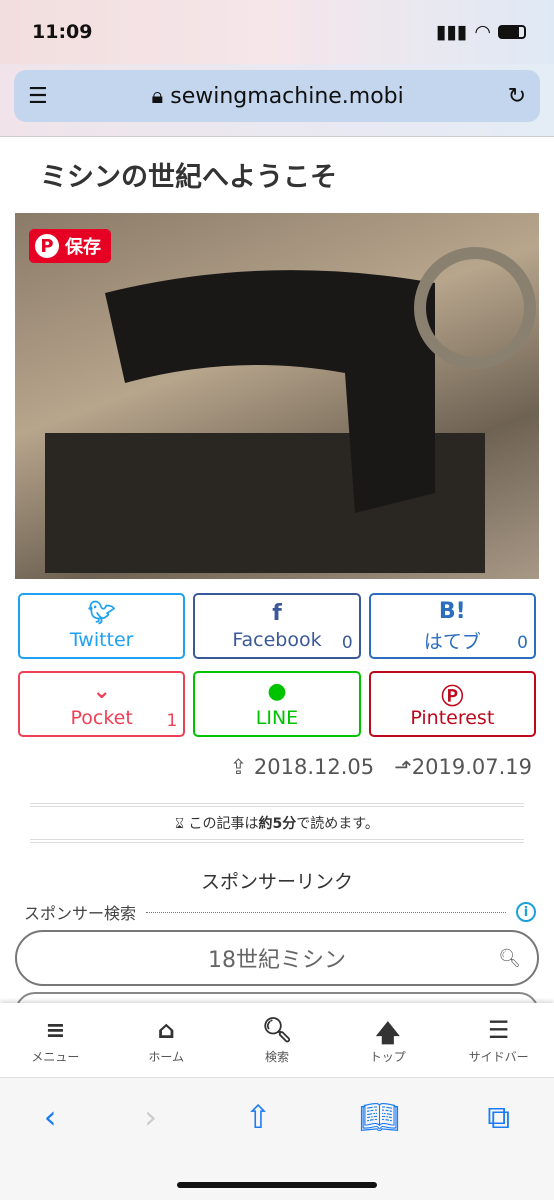 The width and height of the screenshot is (554, 1200). What do you see at coordinates (276, 882) in the screenshot?
I see `sponsor-heading: スポンサーリンク` at bounding box center [276, 882].